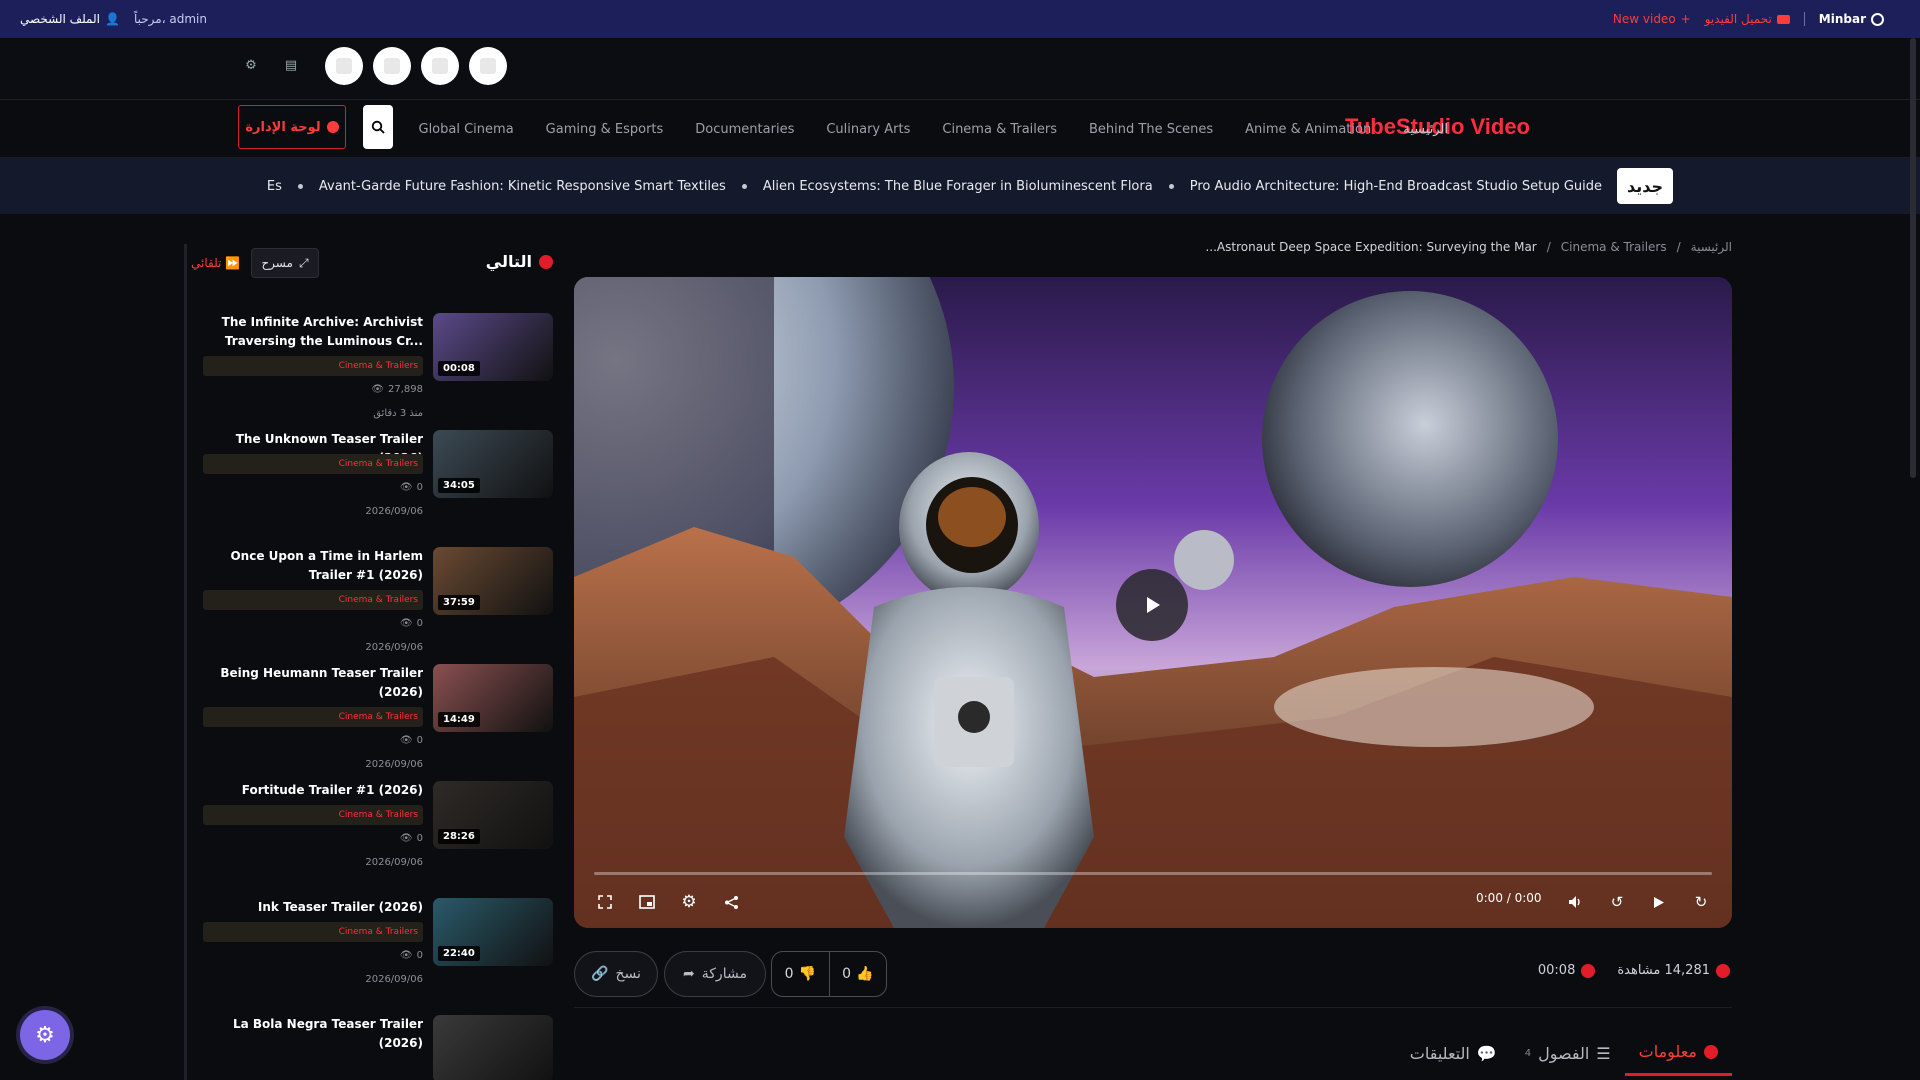 The height and width of the screenshot is (1080, 1920). I want to click on search-button, so click(378, 127).